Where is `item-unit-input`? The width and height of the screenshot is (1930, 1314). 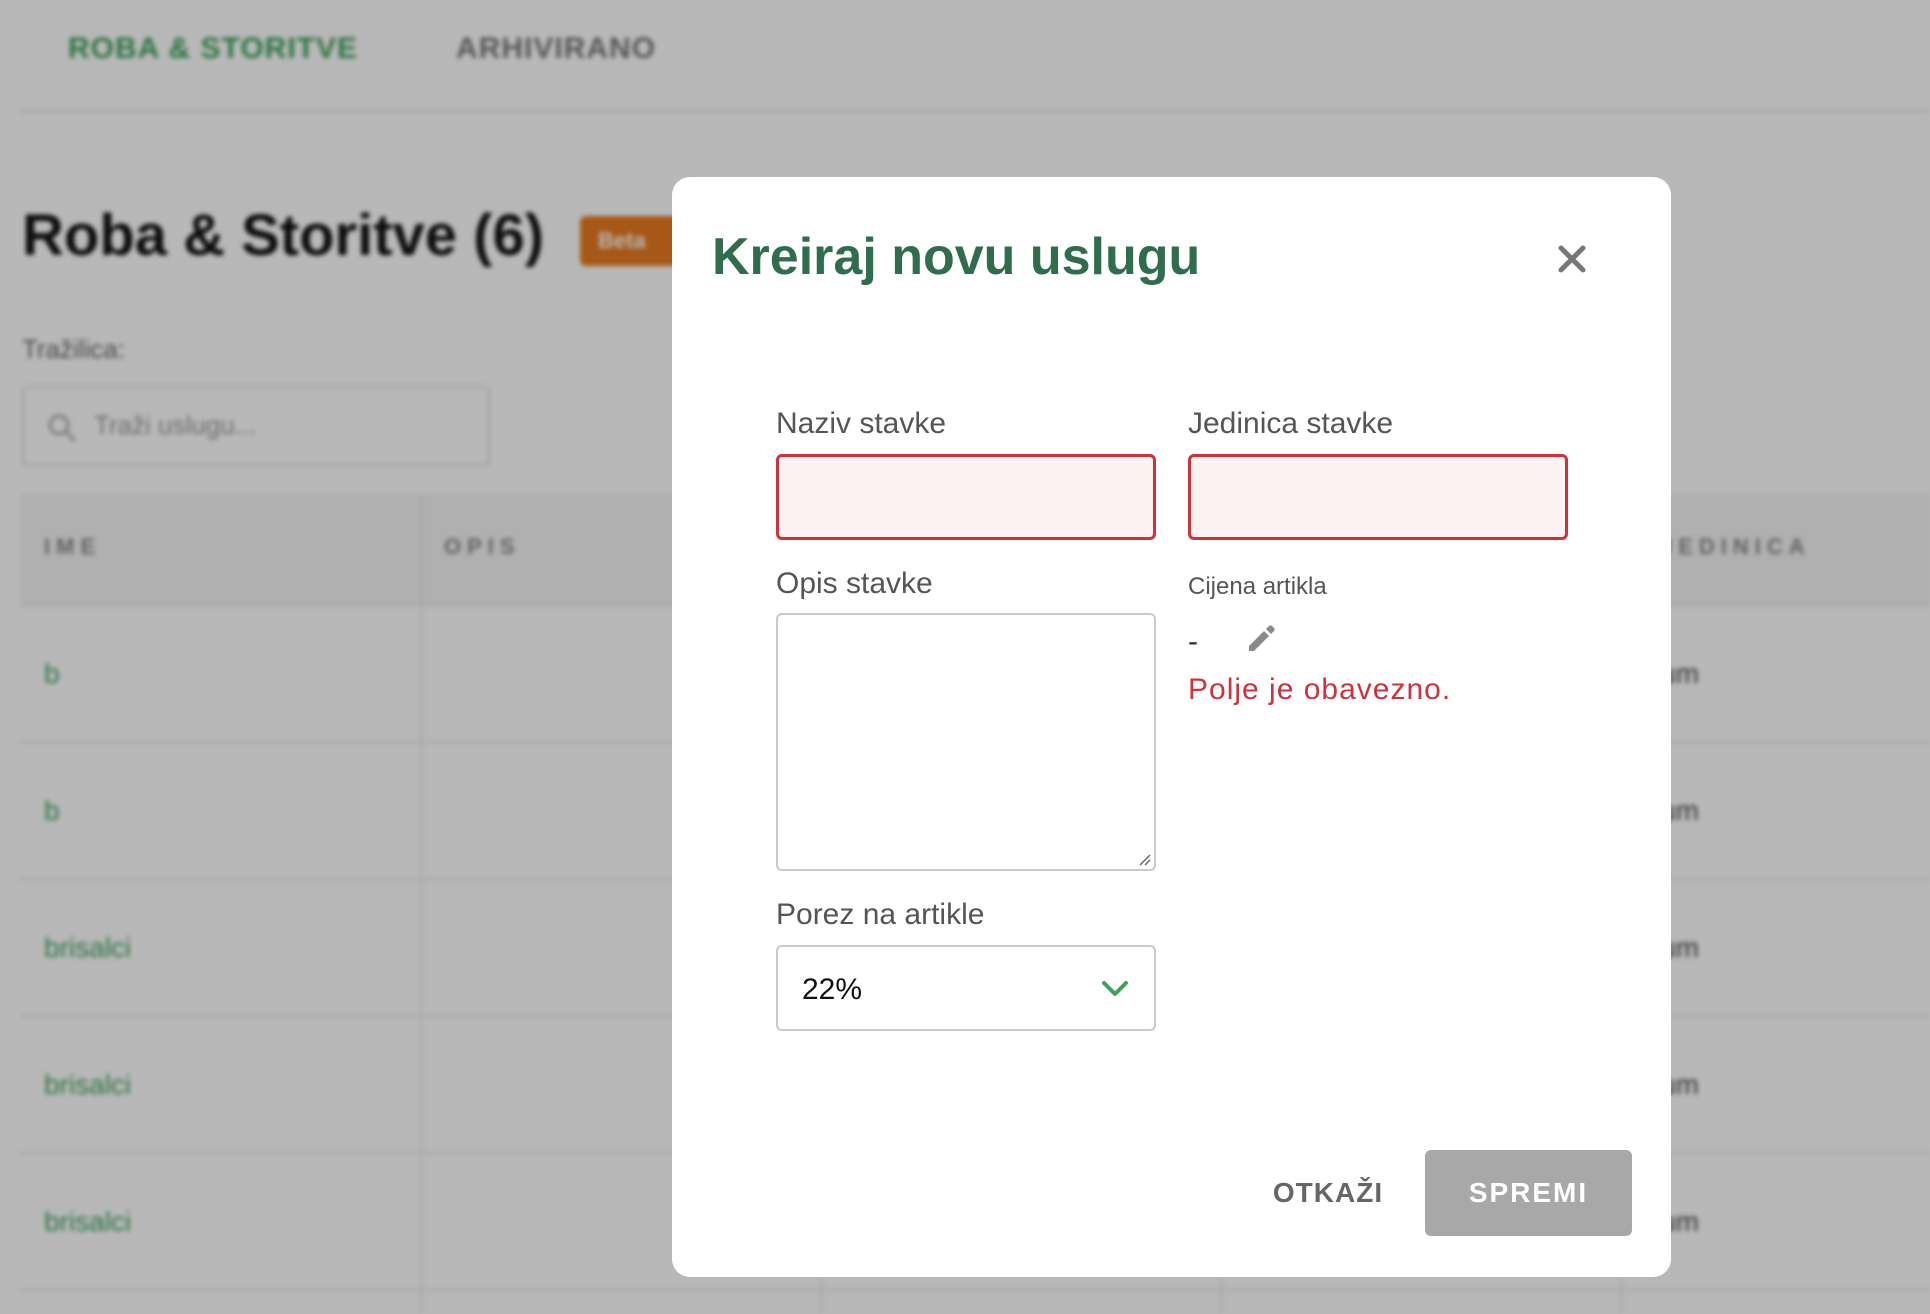
item-unit-input is located at coordinates (1378, 497).